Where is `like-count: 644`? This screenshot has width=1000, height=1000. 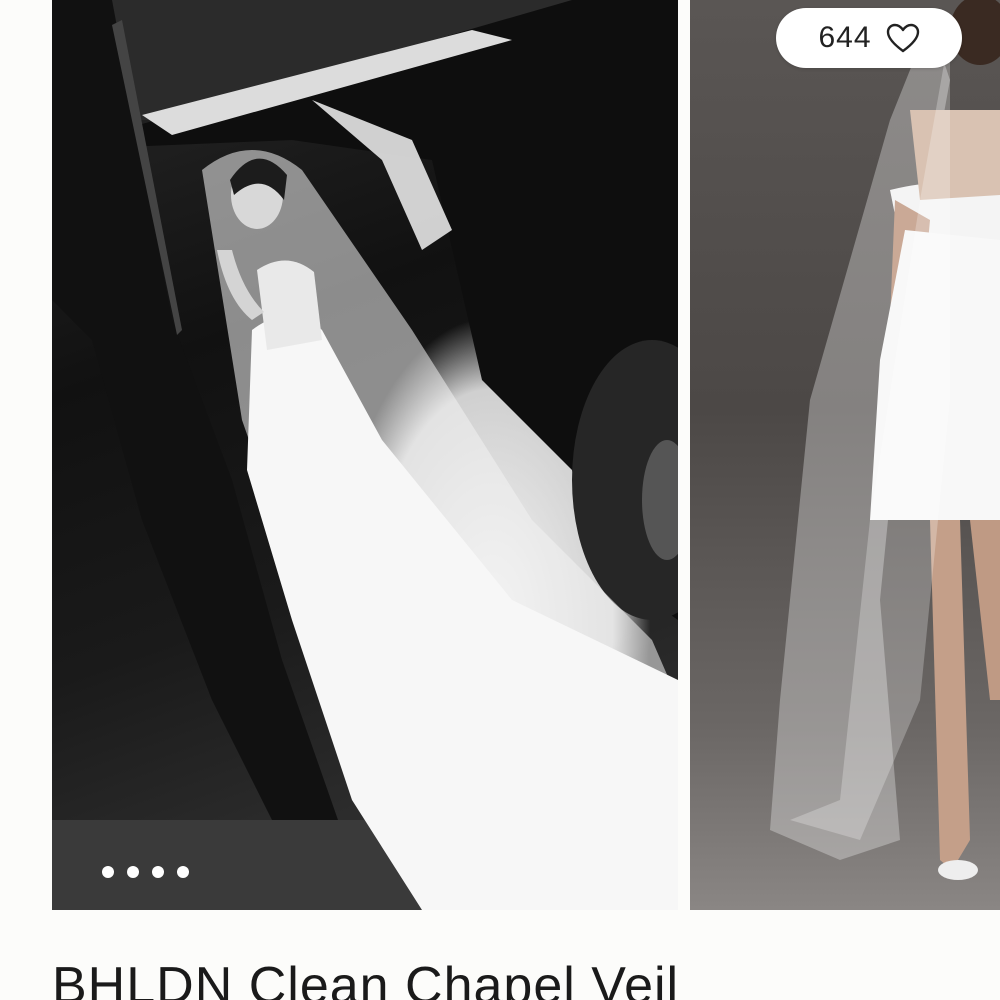 like-count: 644 is located at coordinates (845, 37).